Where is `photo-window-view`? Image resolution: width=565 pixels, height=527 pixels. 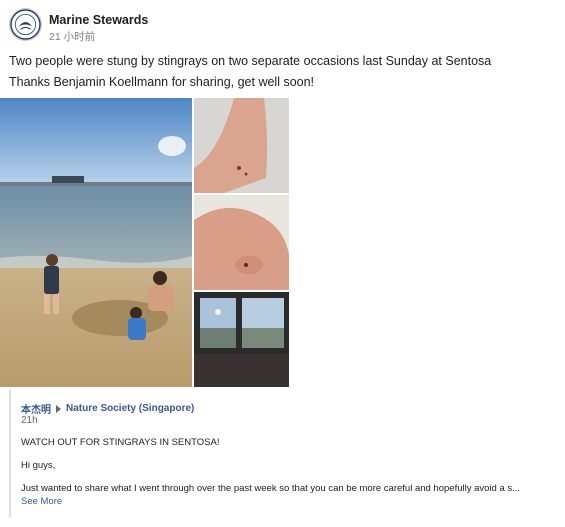 photo-window-view is located at coordinates (241, 339).